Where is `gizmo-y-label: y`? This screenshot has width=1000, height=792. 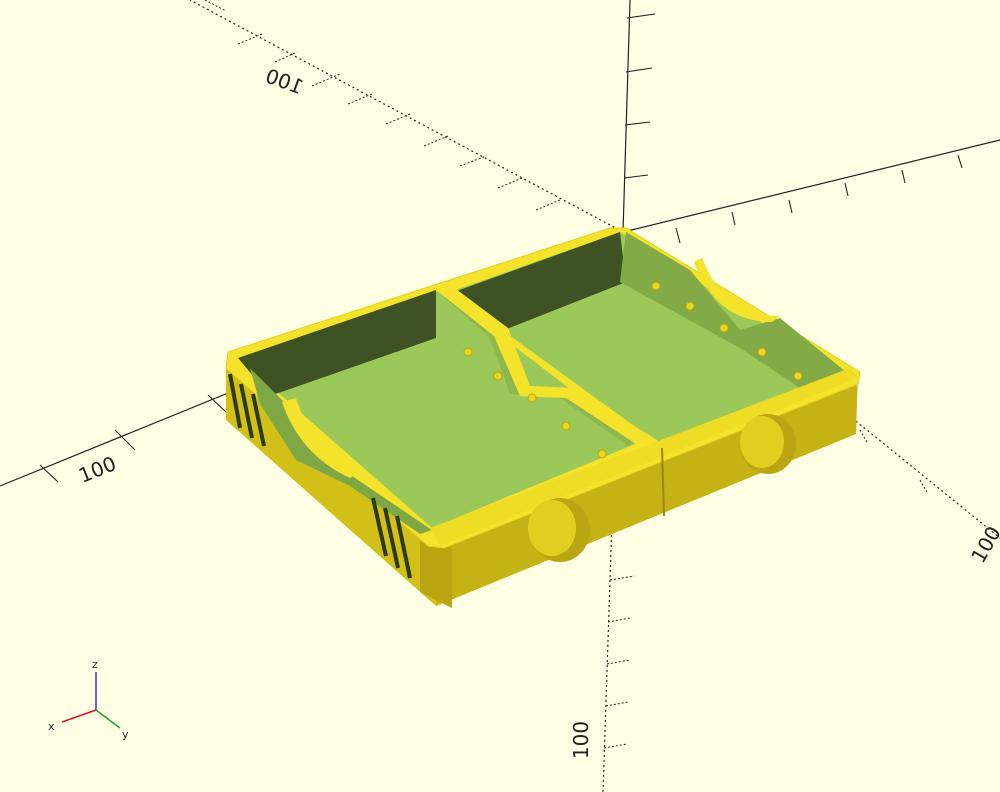 gizmo-y-label: y is located at coordinates (125, 734).